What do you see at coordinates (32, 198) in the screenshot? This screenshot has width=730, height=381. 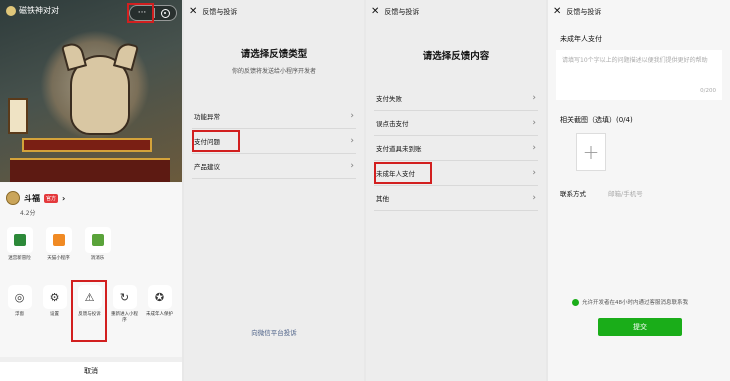 I see `sheet-app-name: 斗福` at bounding box center [32, 198].